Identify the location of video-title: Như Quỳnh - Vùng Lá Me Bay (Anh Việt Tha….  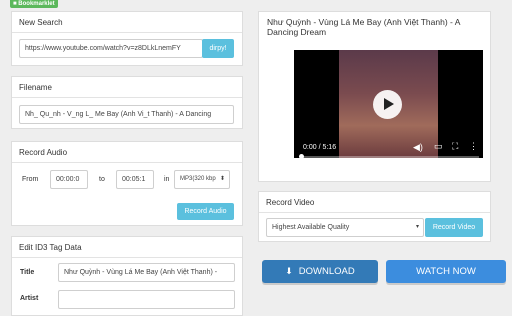
(363, 27).